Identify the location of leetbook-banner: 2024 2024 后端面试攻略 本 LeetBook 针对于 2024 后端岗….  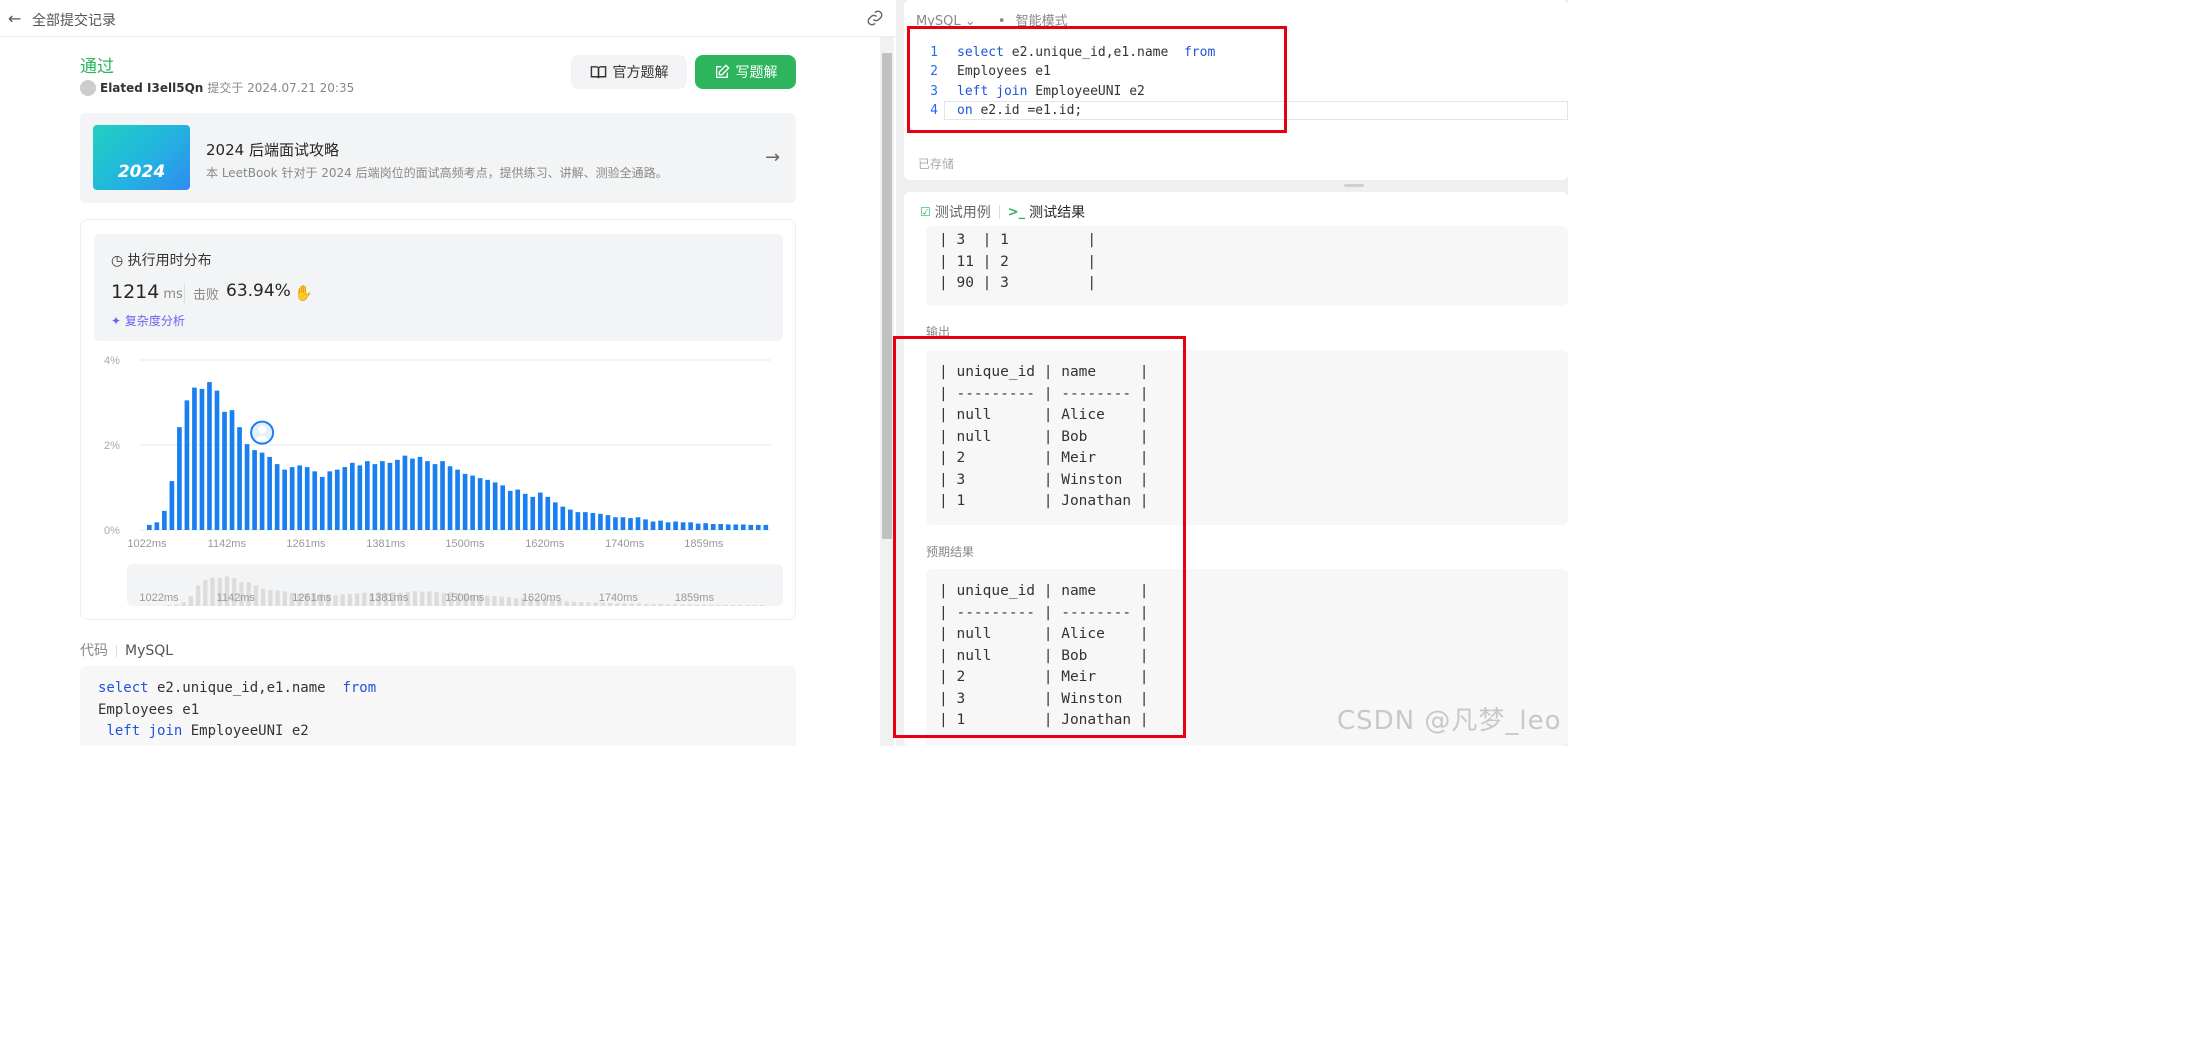
(438, 158).